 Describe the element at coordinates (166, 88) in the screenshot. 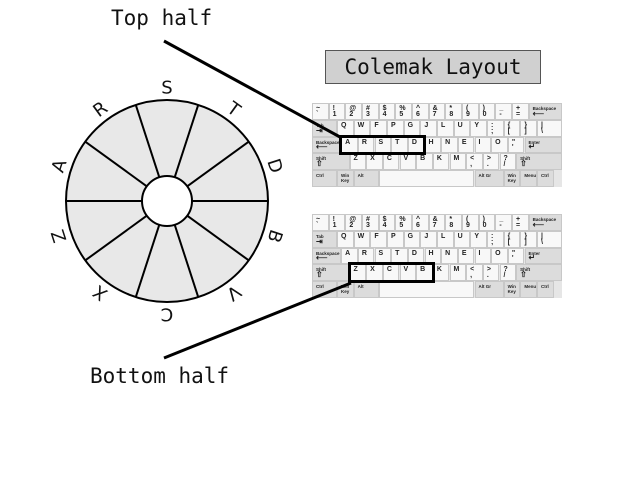

I see `wheel-letter-s: S` at that location.